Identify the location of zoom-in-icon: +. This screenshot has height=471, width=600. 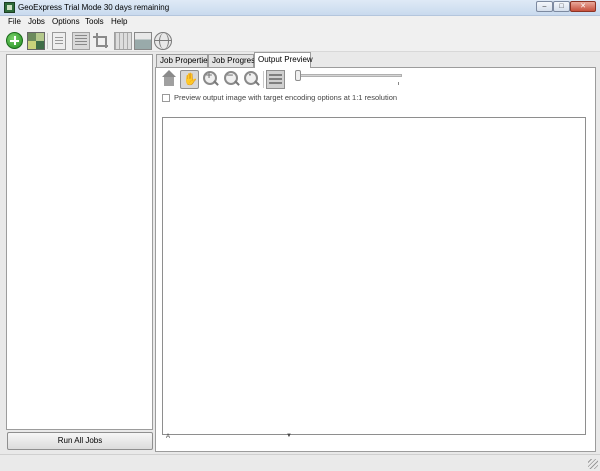
(210, 79).